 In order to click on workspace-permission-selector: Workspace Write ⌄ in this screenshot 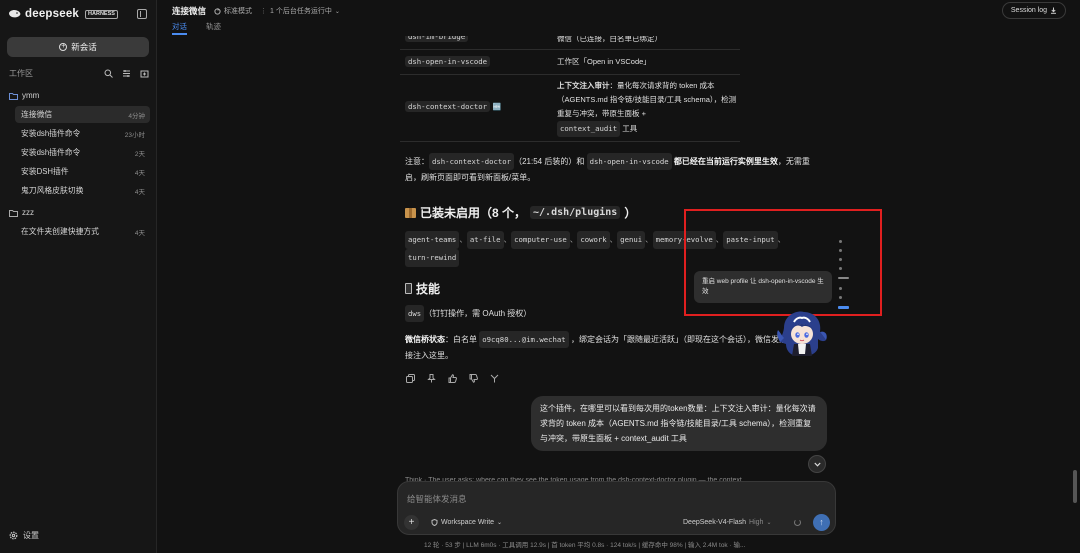, I will do `click(466, 522)`.